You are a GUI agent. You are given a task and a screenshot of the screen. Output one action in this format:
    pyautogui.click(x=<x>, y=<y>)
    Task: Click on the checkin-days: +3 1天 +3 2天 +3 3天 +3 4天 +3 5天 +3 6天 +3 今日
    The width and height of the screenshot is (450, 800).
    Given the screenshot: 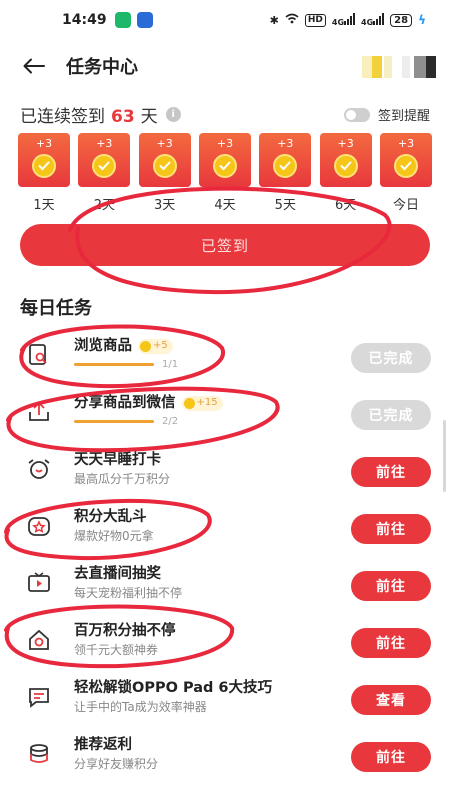 What is the action you would take?
    pyautogui.click(x=225, y=173)
    